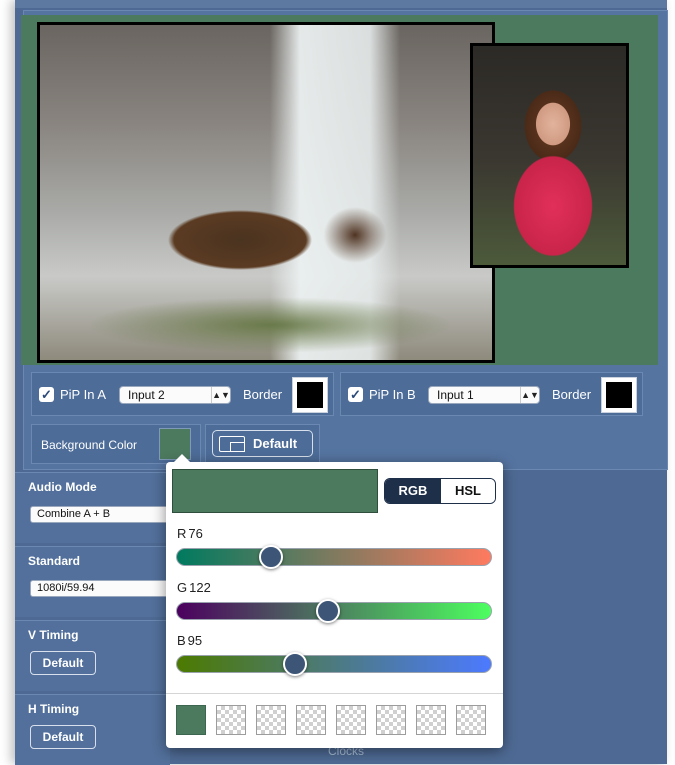 The height and width of the screenshot is (765, 675). Describe the element at coordinates (275, 491) in the screenshot. I see `current-color-preview` at that location.